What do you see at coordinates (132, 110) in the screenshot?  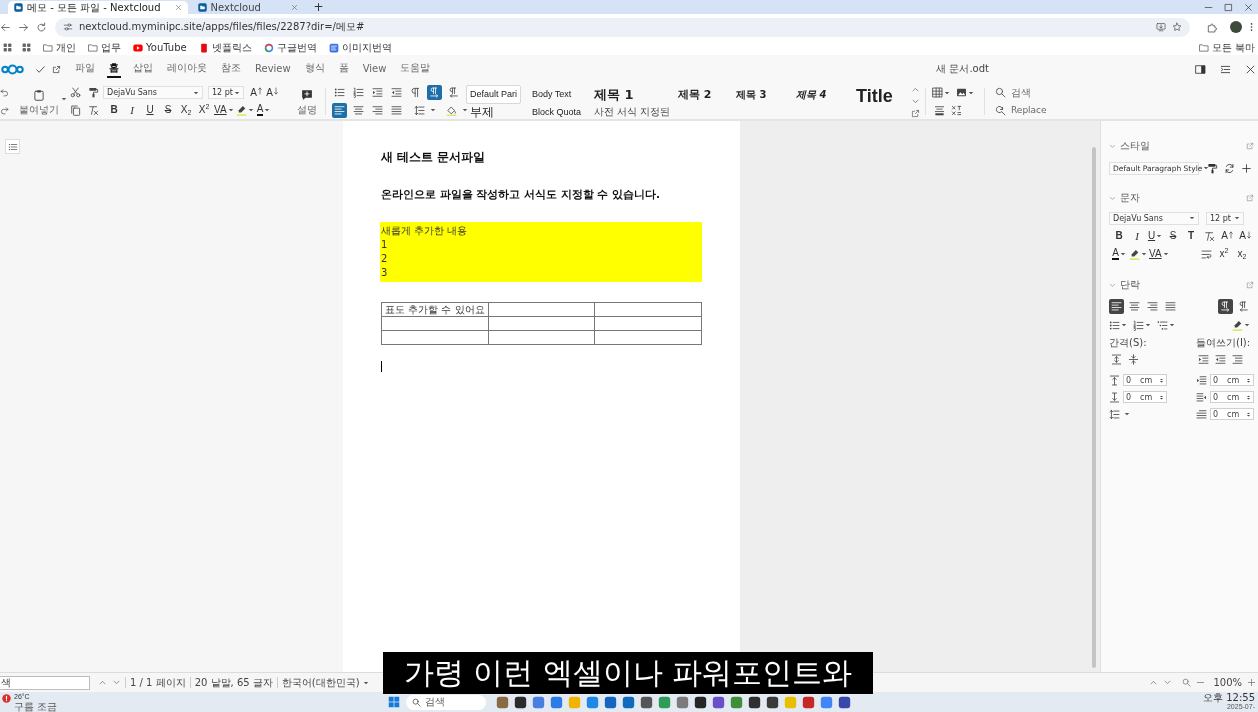 I see `italic-button: I` at bounding box center [132, 110].